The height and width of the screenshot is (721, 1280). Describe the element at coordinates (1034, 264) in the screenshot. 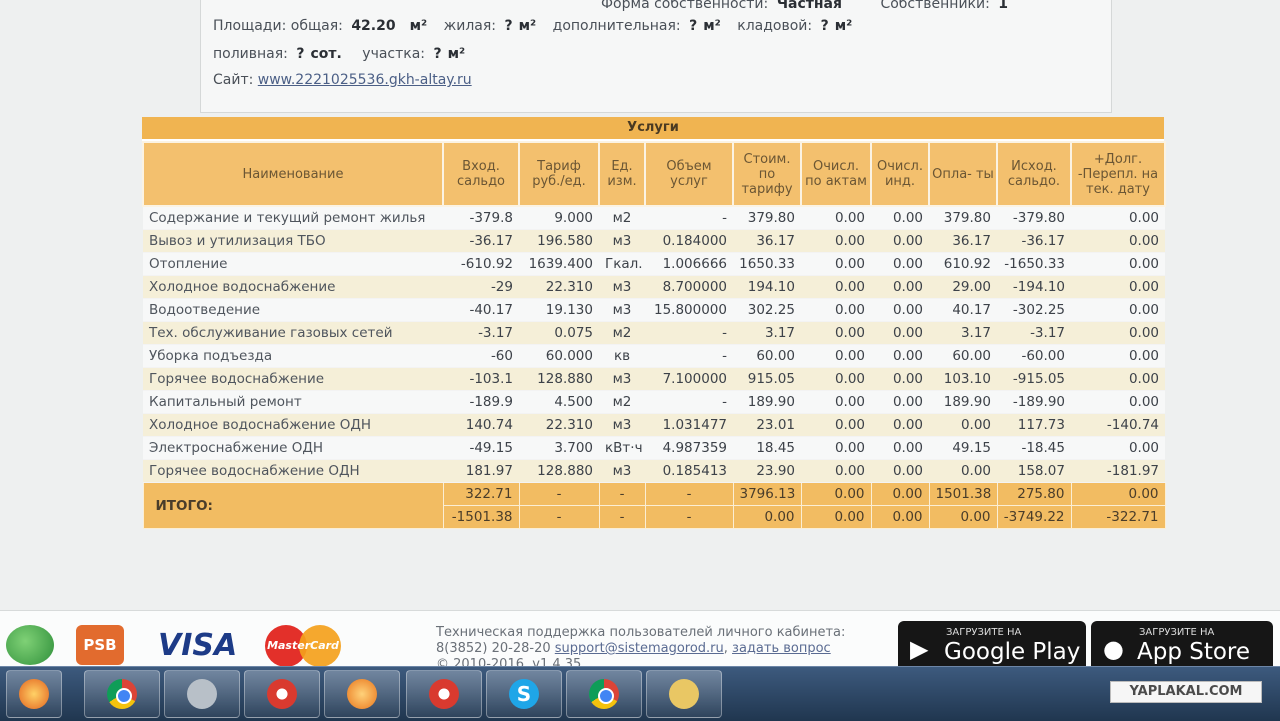

I see `table-cell: -1650.33` at that location.